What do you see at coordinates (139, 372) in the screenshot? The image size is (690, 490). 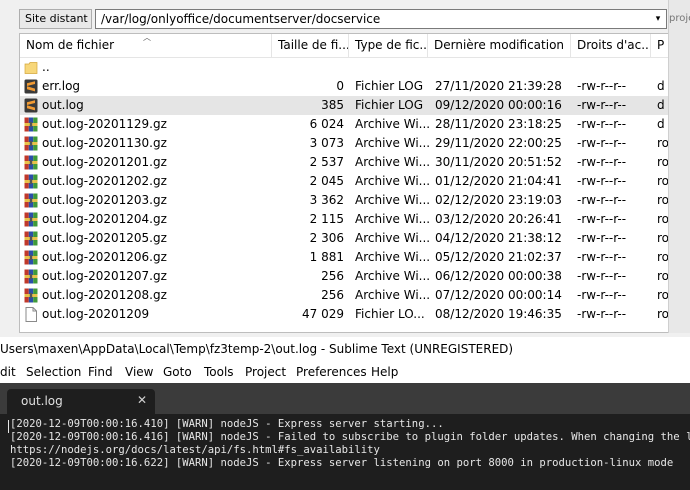 I see `menu-view: View` at bounding box center [139, 372].